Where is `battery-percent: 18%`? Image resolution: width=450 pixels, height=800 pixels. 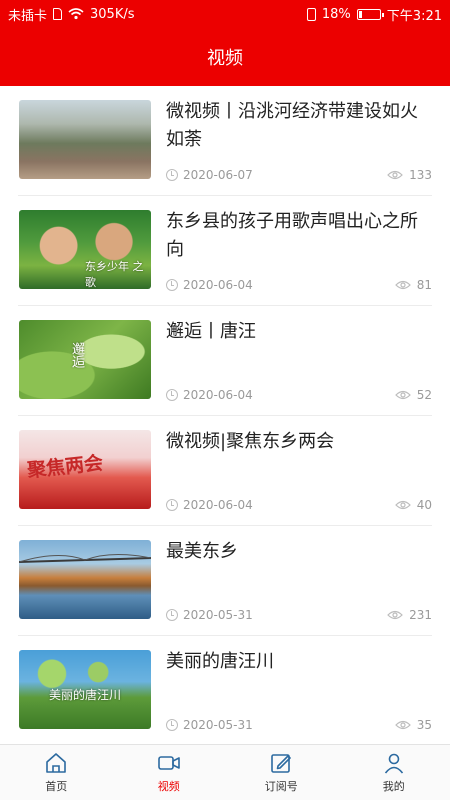 battery-percent: 18% is located at coordinates (336, 14).